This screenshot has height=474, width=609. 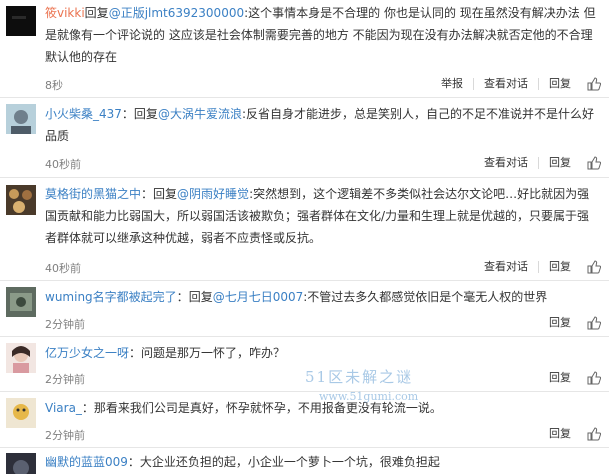 What do you see at coordinates (261, 408) in the screenshot?
I see `comment-content: ：那看来我们公司是真好，怀孕就怀孕，不用报备更没有轮流一说。` at bounding box center [261, 408].